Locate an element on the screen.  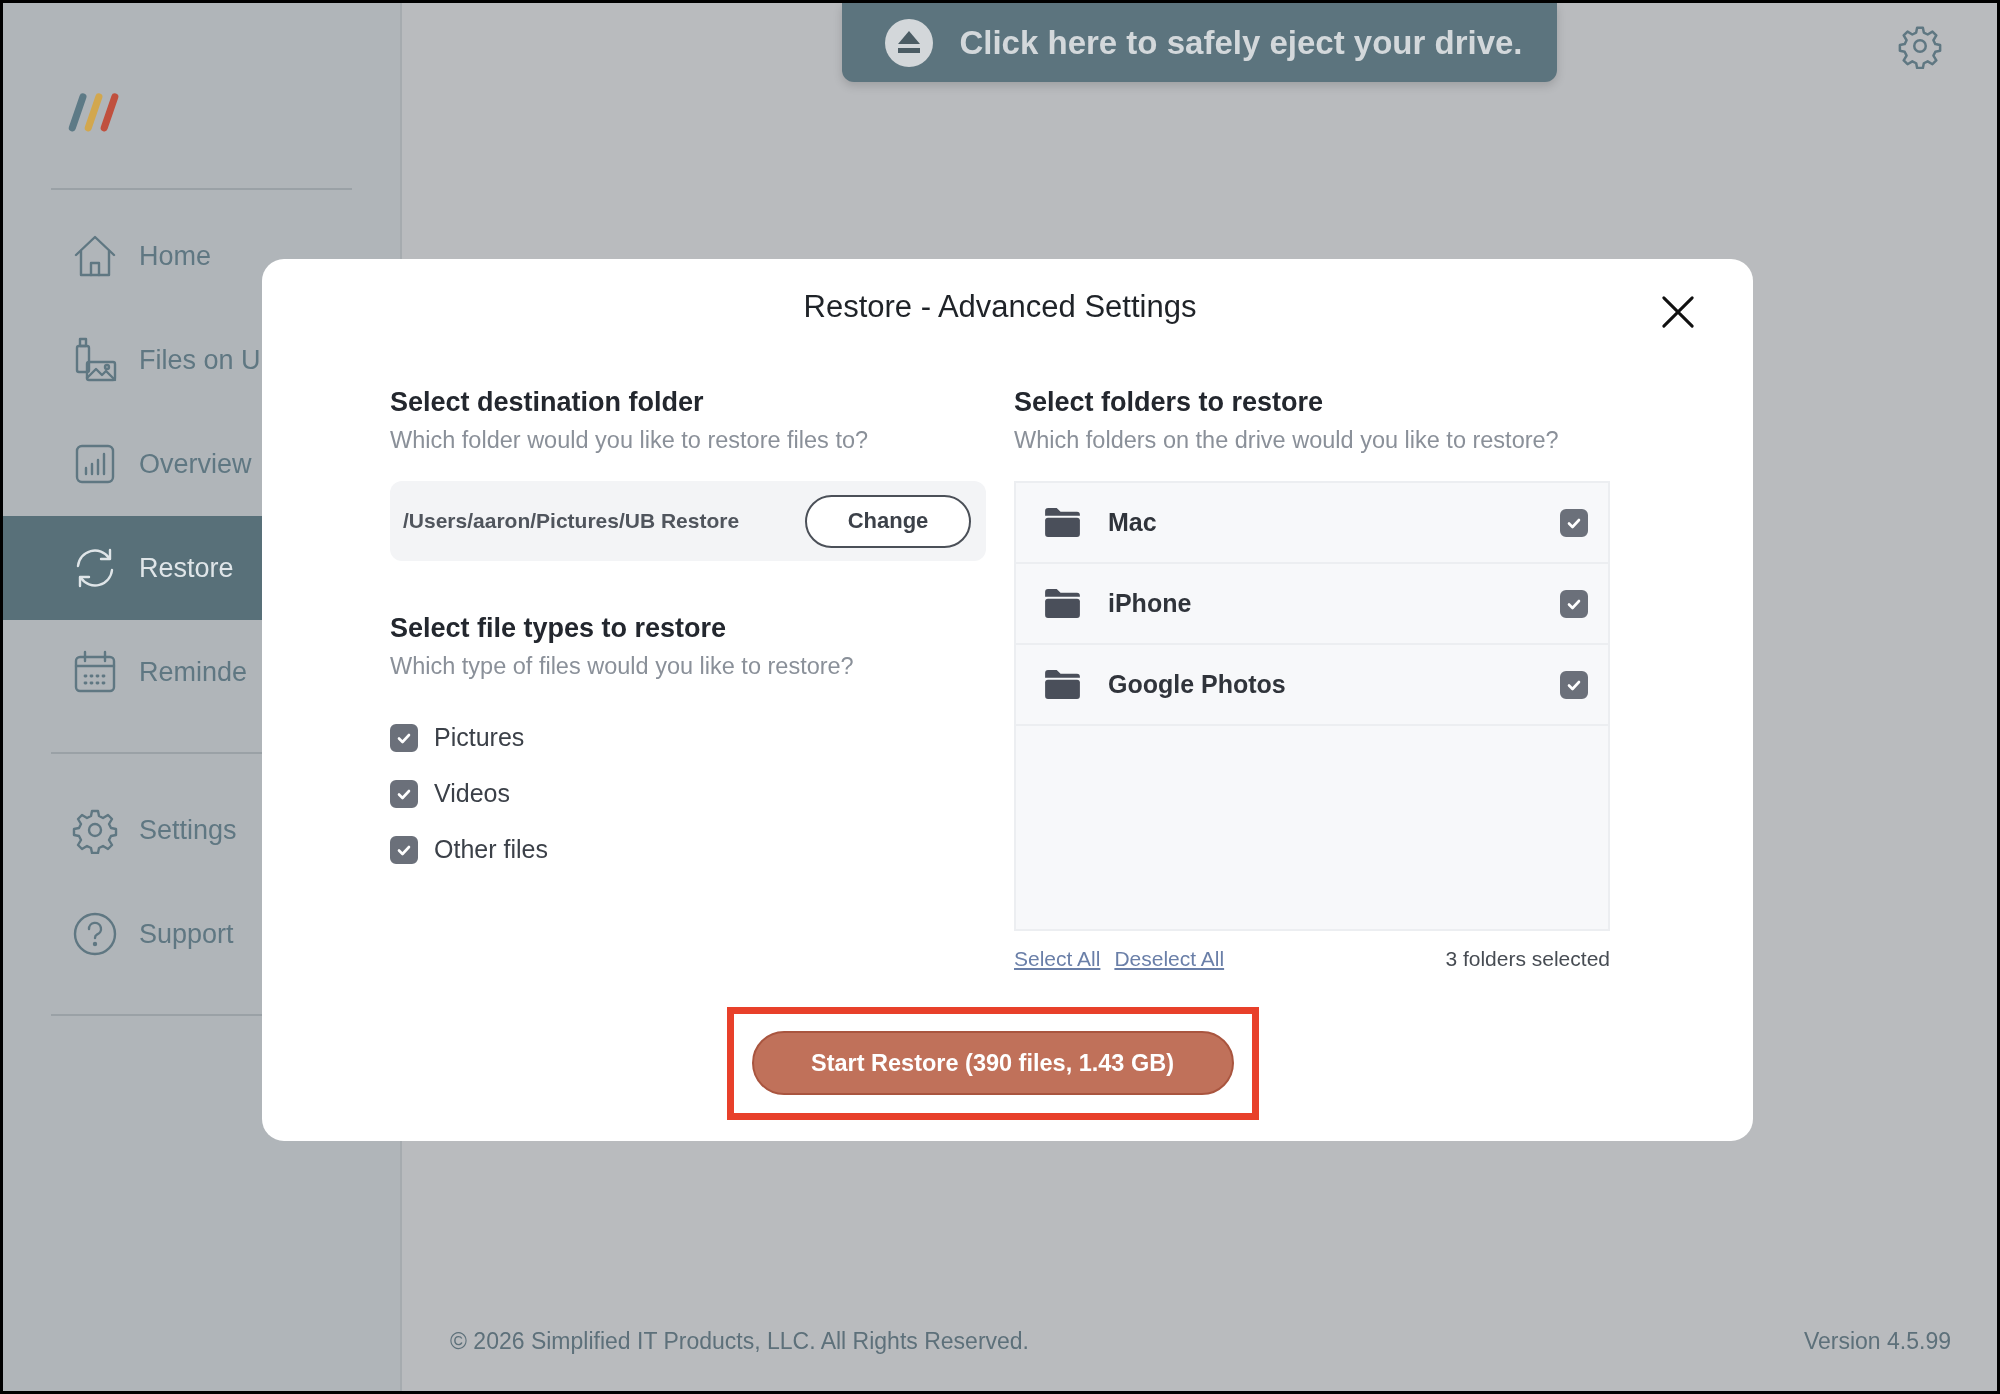
close-icon is located at coordinates (1678, 312).